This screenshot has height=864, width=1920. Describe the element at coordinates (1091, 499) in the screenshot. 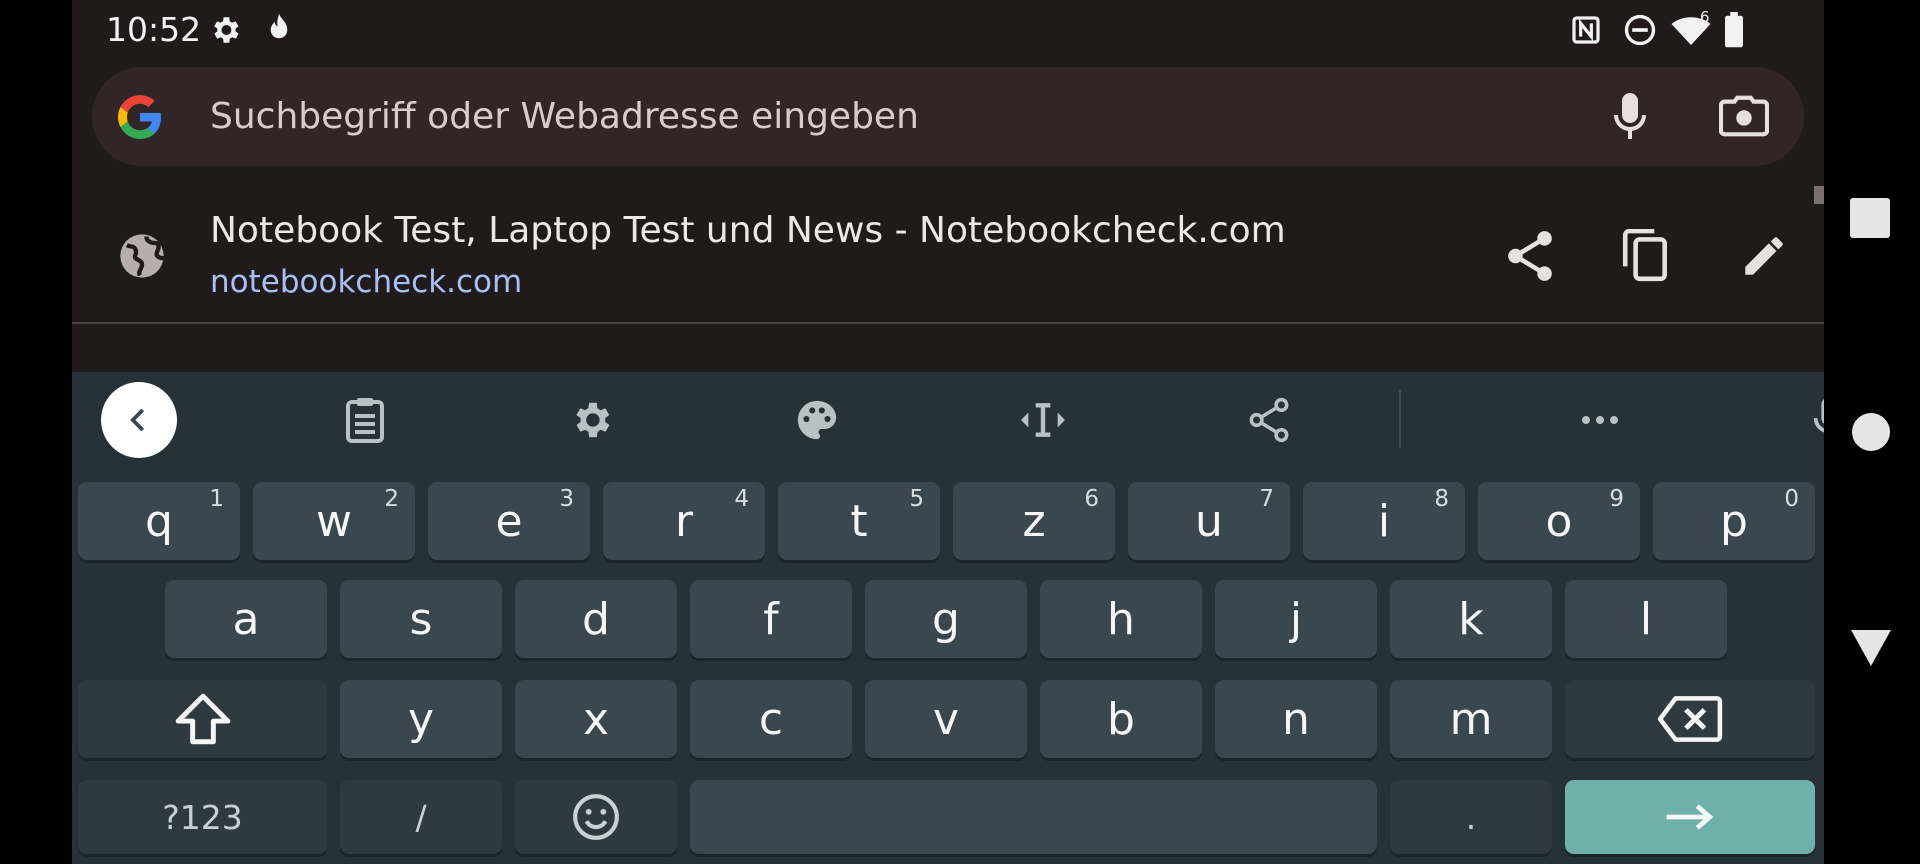

I see `key-hint: 6` at that location.